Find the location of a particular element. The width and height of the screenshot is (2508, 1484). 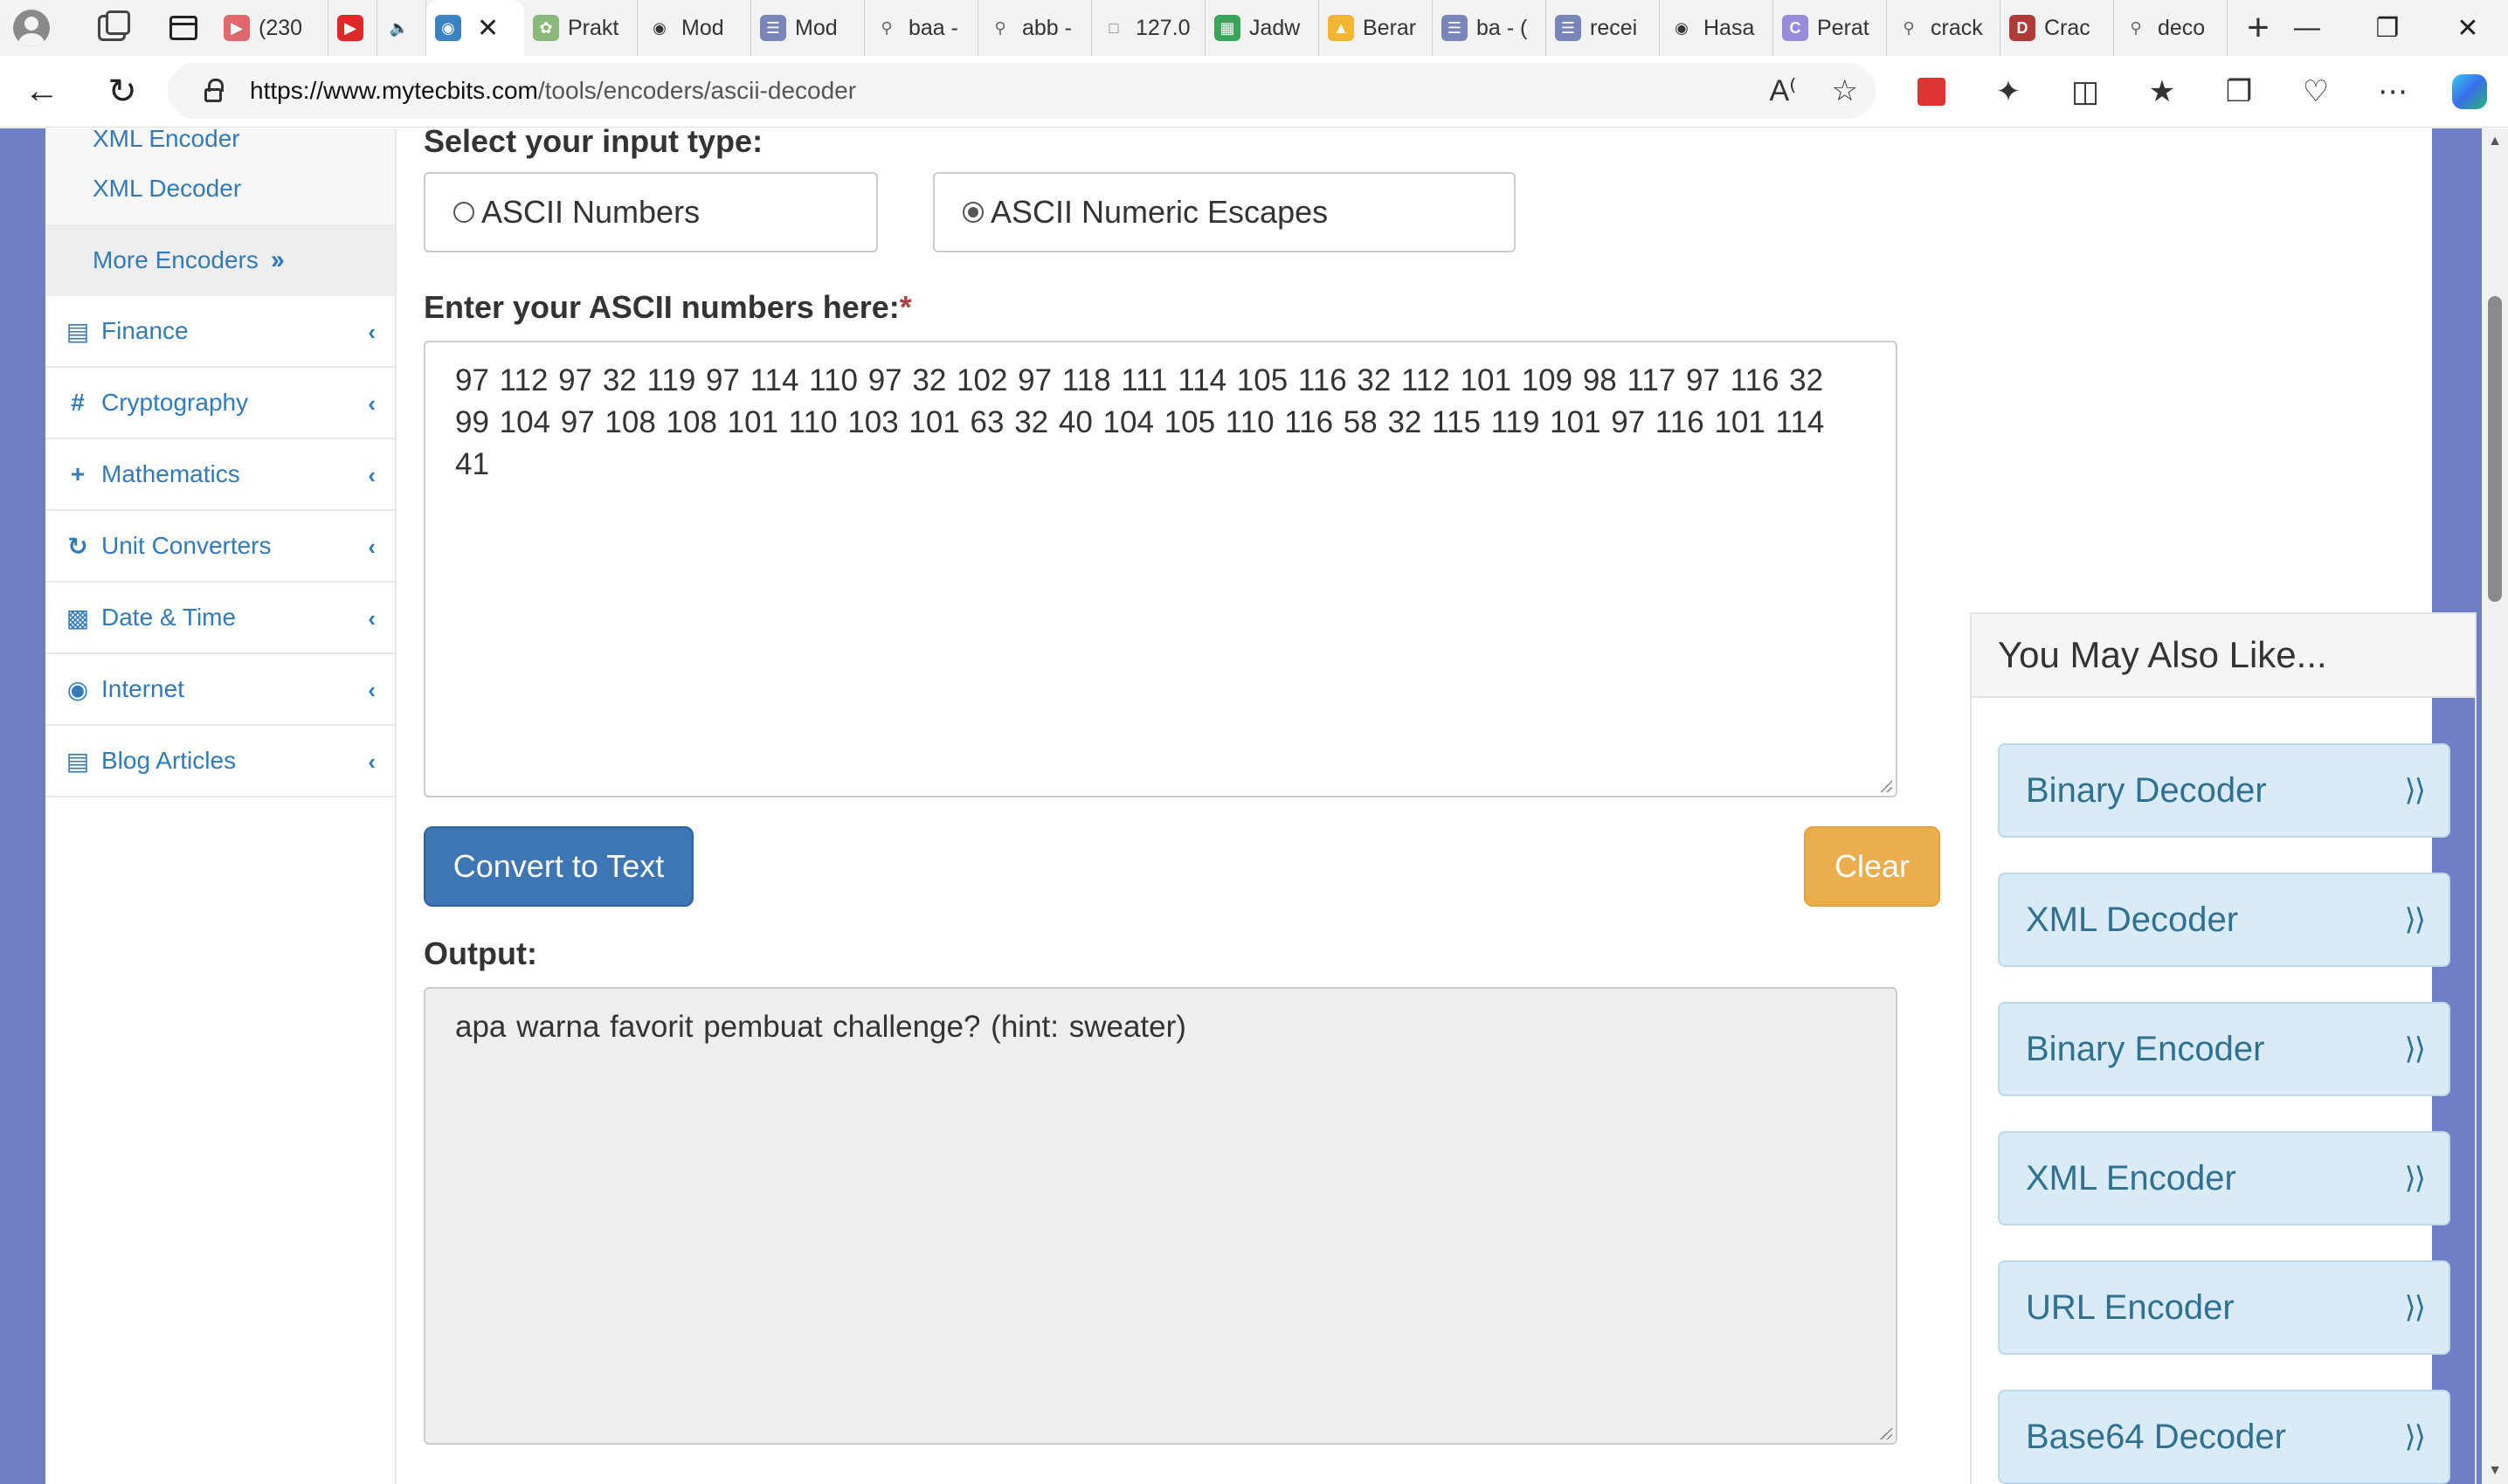

split-screen-icon: ◫ is located at coordinates (2085, 92).